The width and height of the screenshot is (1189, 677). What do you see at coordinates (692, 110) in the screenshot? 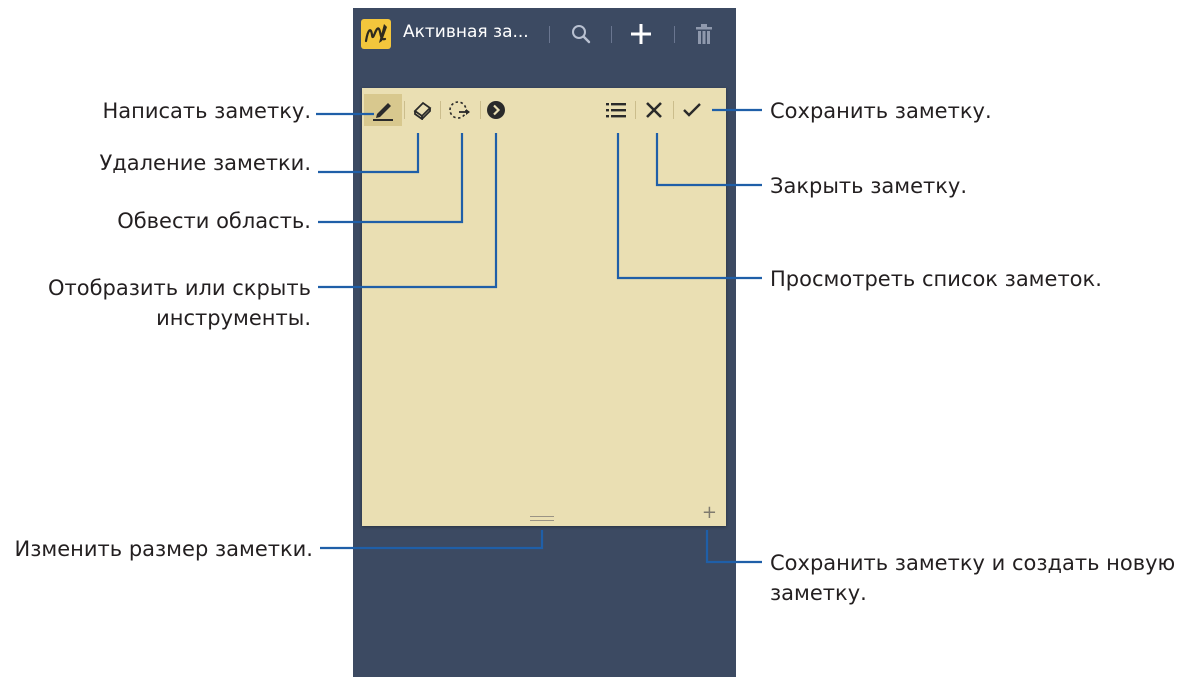
I see `check-icon` at bounding box center [692, 110].